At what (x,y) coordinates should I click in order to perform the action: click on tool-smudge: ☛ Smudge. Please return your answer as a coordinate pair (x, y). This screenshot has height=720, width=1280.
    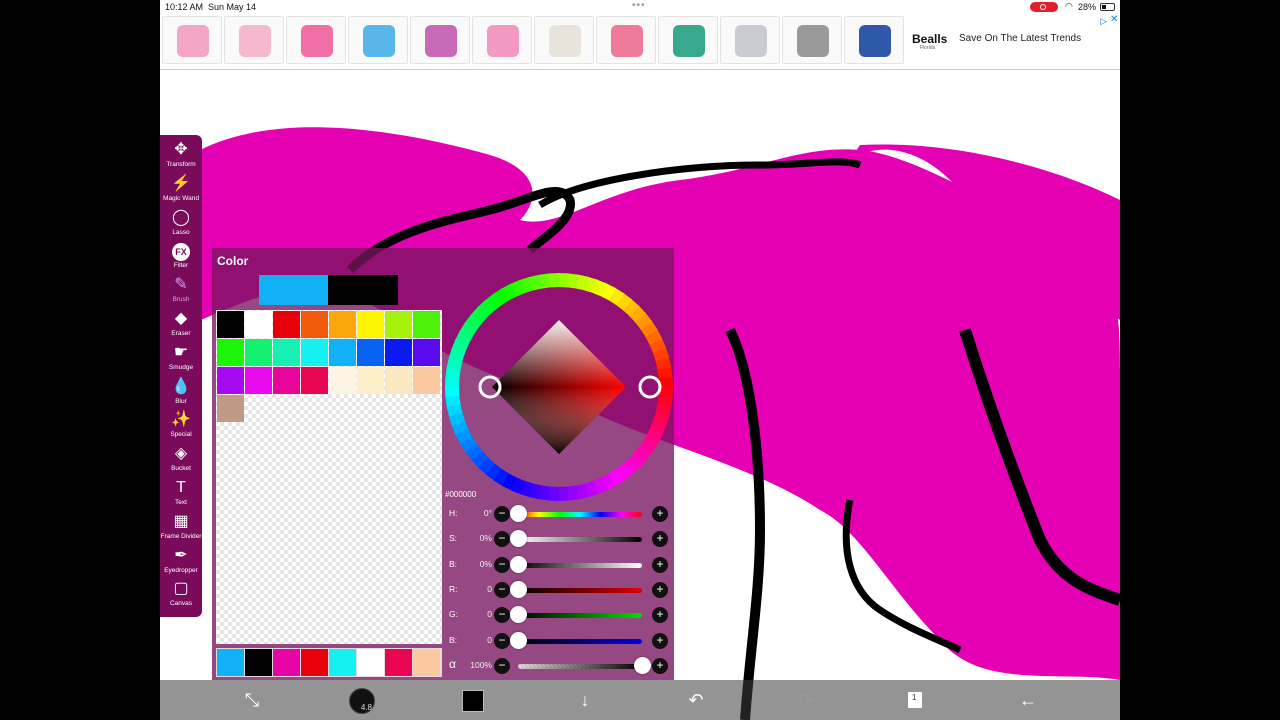
    Looking at the image, I should click on (181, 359).